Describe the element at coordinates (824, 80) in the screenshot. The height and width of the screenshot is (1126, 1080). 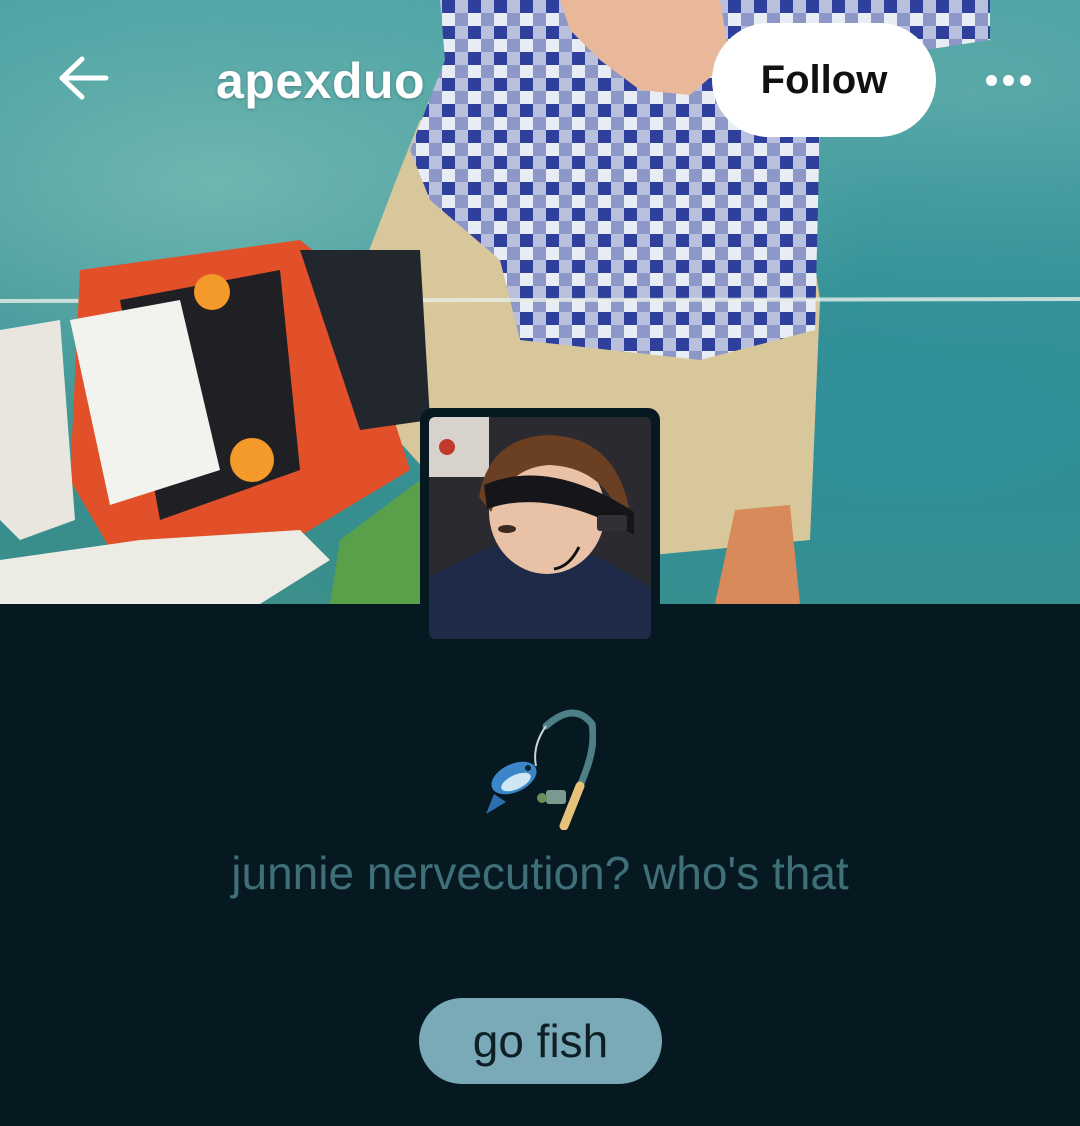
I see `follow-button: Follow` at that location.